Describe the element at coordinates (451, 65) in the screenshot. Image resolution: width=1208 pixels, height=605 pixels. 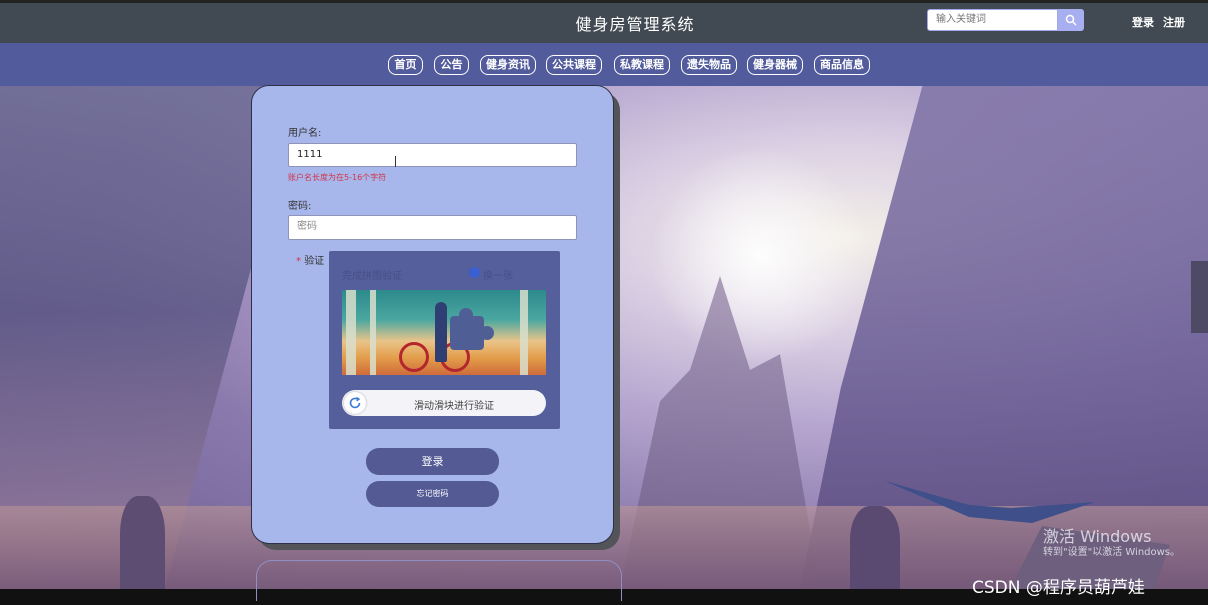
I see `nav-item-notice: 公告` at that location.